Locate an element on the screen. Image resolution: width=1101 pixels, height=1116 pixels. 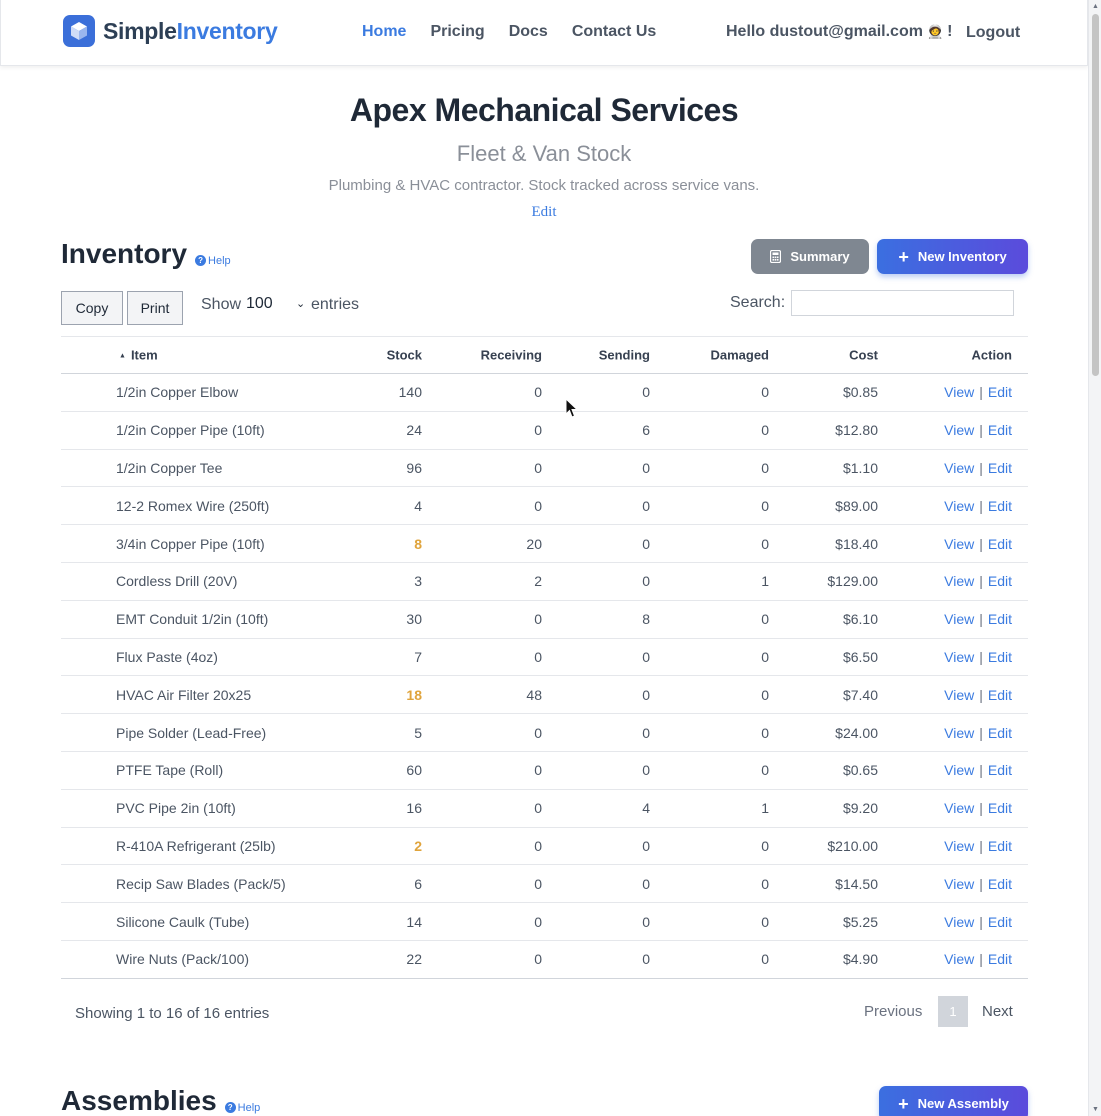
new-assembly-button: + New Assembly is located at coordinates (953, 1101).